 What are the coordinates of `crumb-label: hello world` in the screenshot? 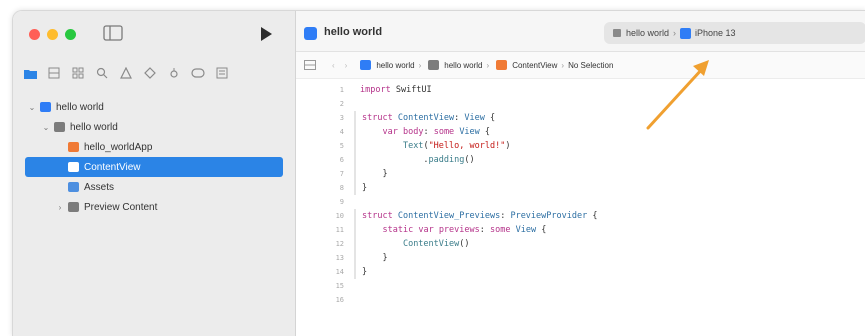 It's located at (463, 65).